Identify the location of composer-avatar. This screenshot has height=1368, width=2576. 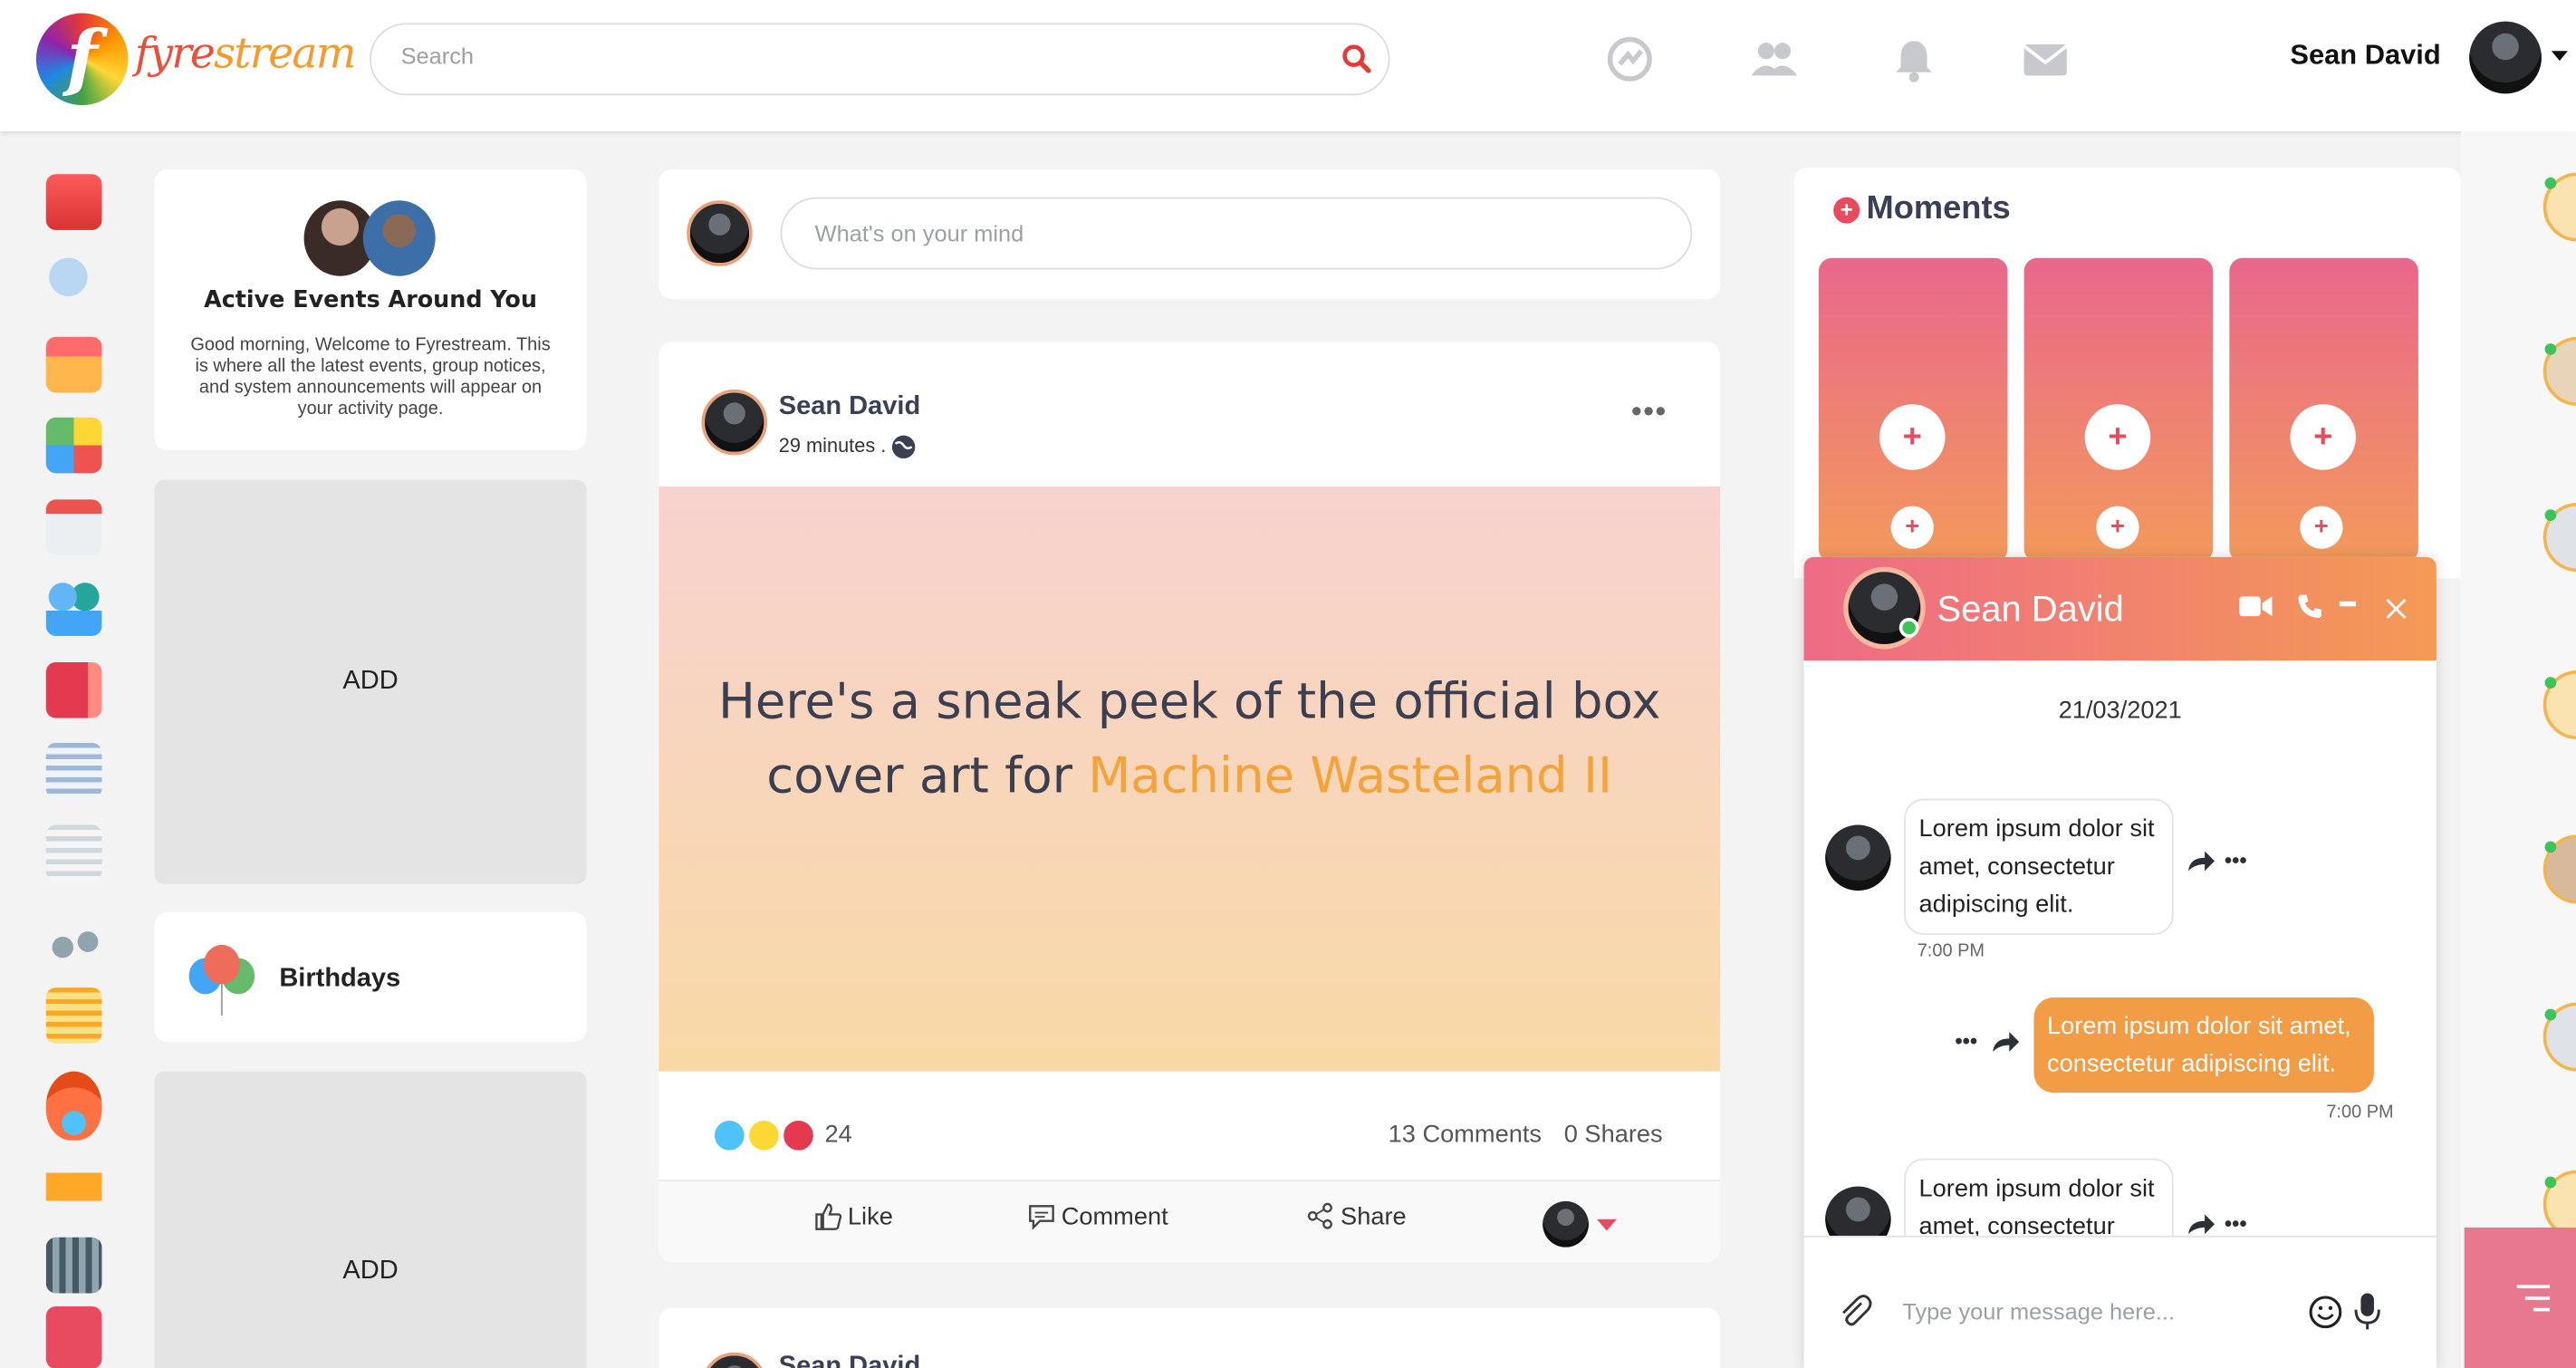
(720, 233).